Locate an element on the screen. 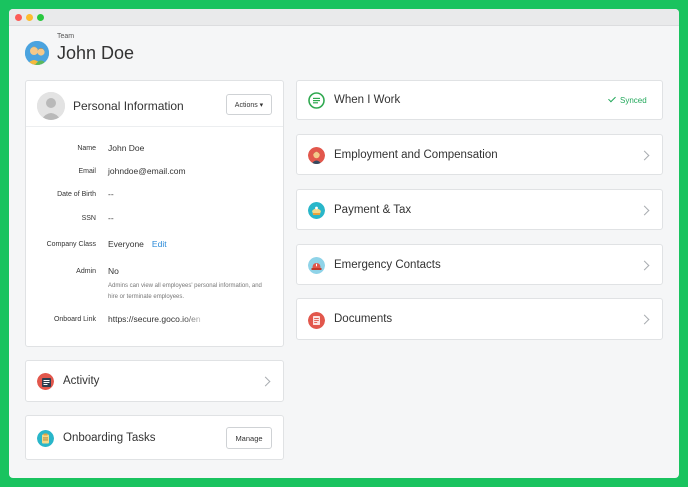  onboarding-tasks-card: Onboarding Tasks Manage is located at coordinates (154, 437).